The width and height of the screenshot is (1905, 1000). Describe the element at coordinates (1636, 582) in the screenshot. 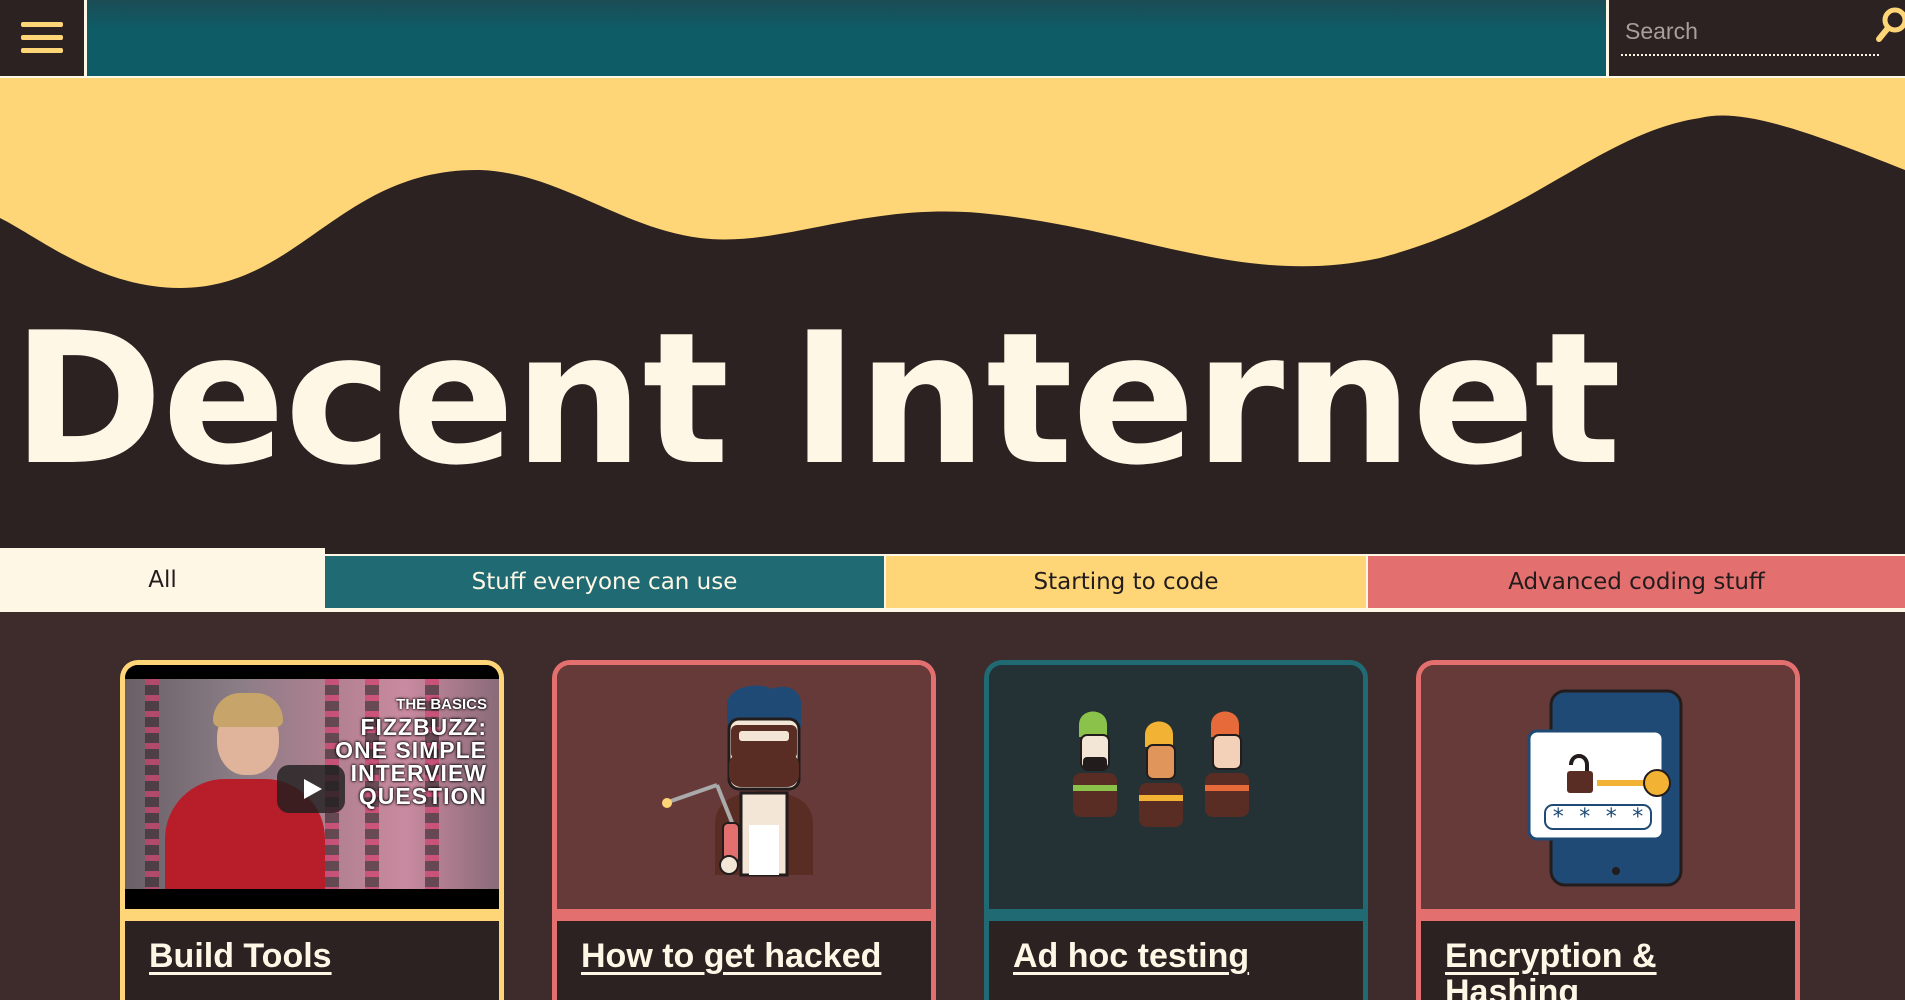

I see `tab-advanced-coding-stuff: Advanced coding stuff` at that location.